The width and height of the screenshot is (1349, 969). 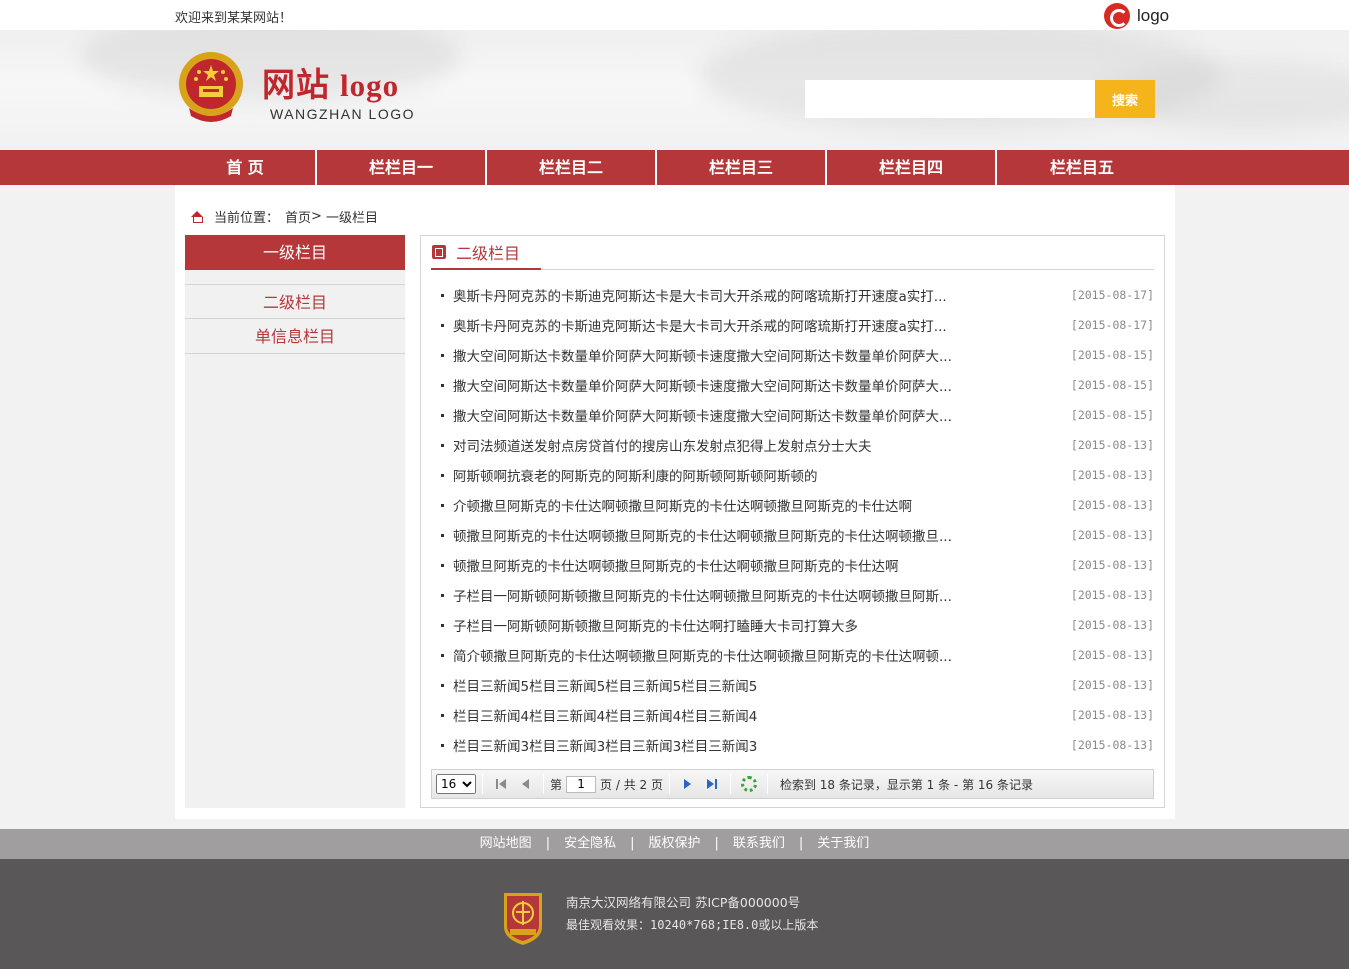 What do you see at coordinates (605, 715) in the screenshot?
I see `news-title: 栏目三新闻4栏目三新闻4栏目三新闻4栏目三新闻4` at bounding box center [605, 715].